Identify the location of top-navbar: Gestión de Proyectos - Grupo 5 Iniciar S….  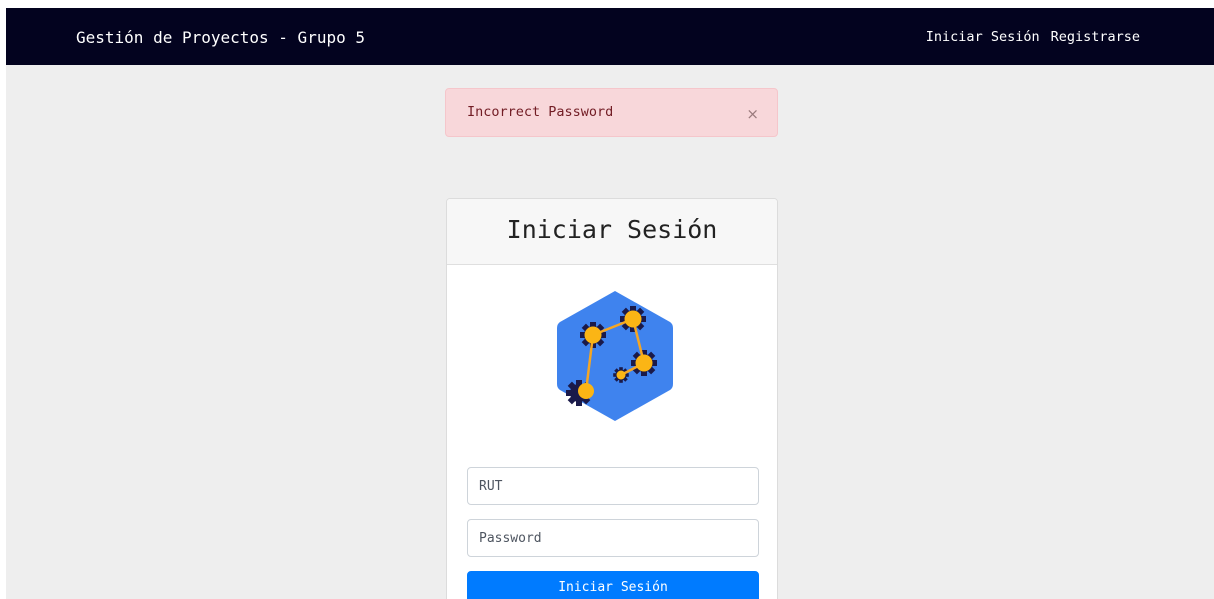
(610, 36).